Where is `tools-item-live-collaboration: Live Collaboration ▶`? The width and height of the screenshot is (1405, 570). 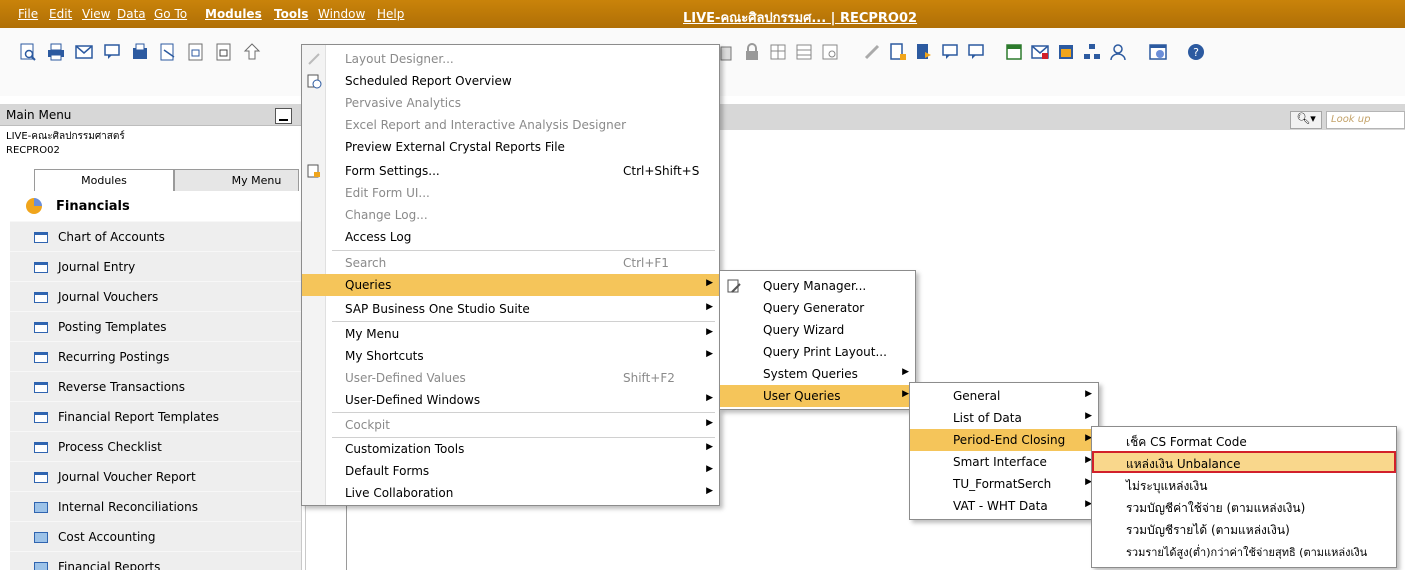 tools-item-live-collaboration: Live Collaboration ▶ is located at coordinates (510, 493).